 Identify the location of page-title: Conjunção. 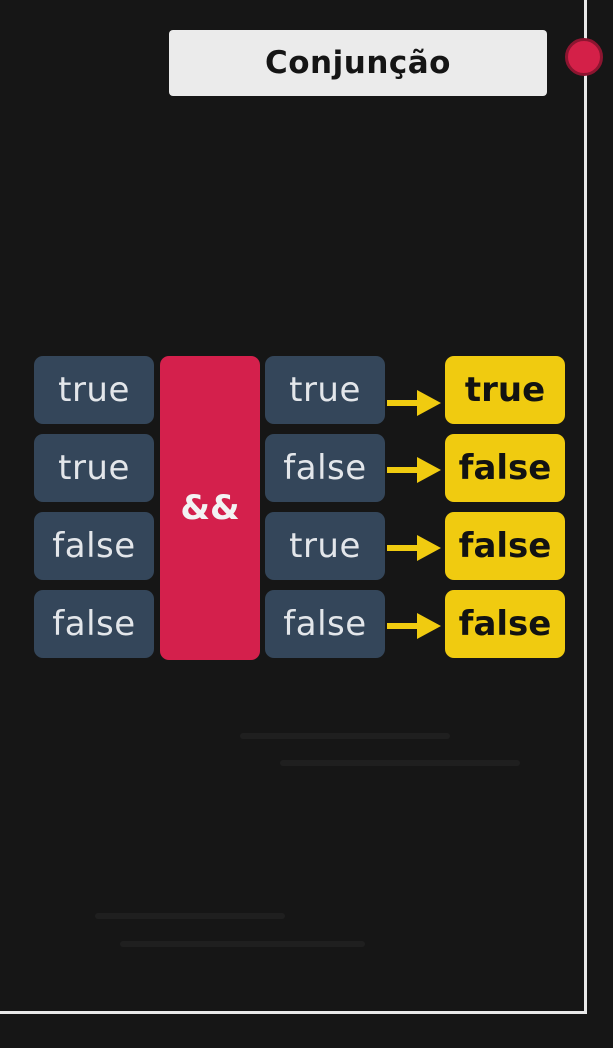
(358, 63).